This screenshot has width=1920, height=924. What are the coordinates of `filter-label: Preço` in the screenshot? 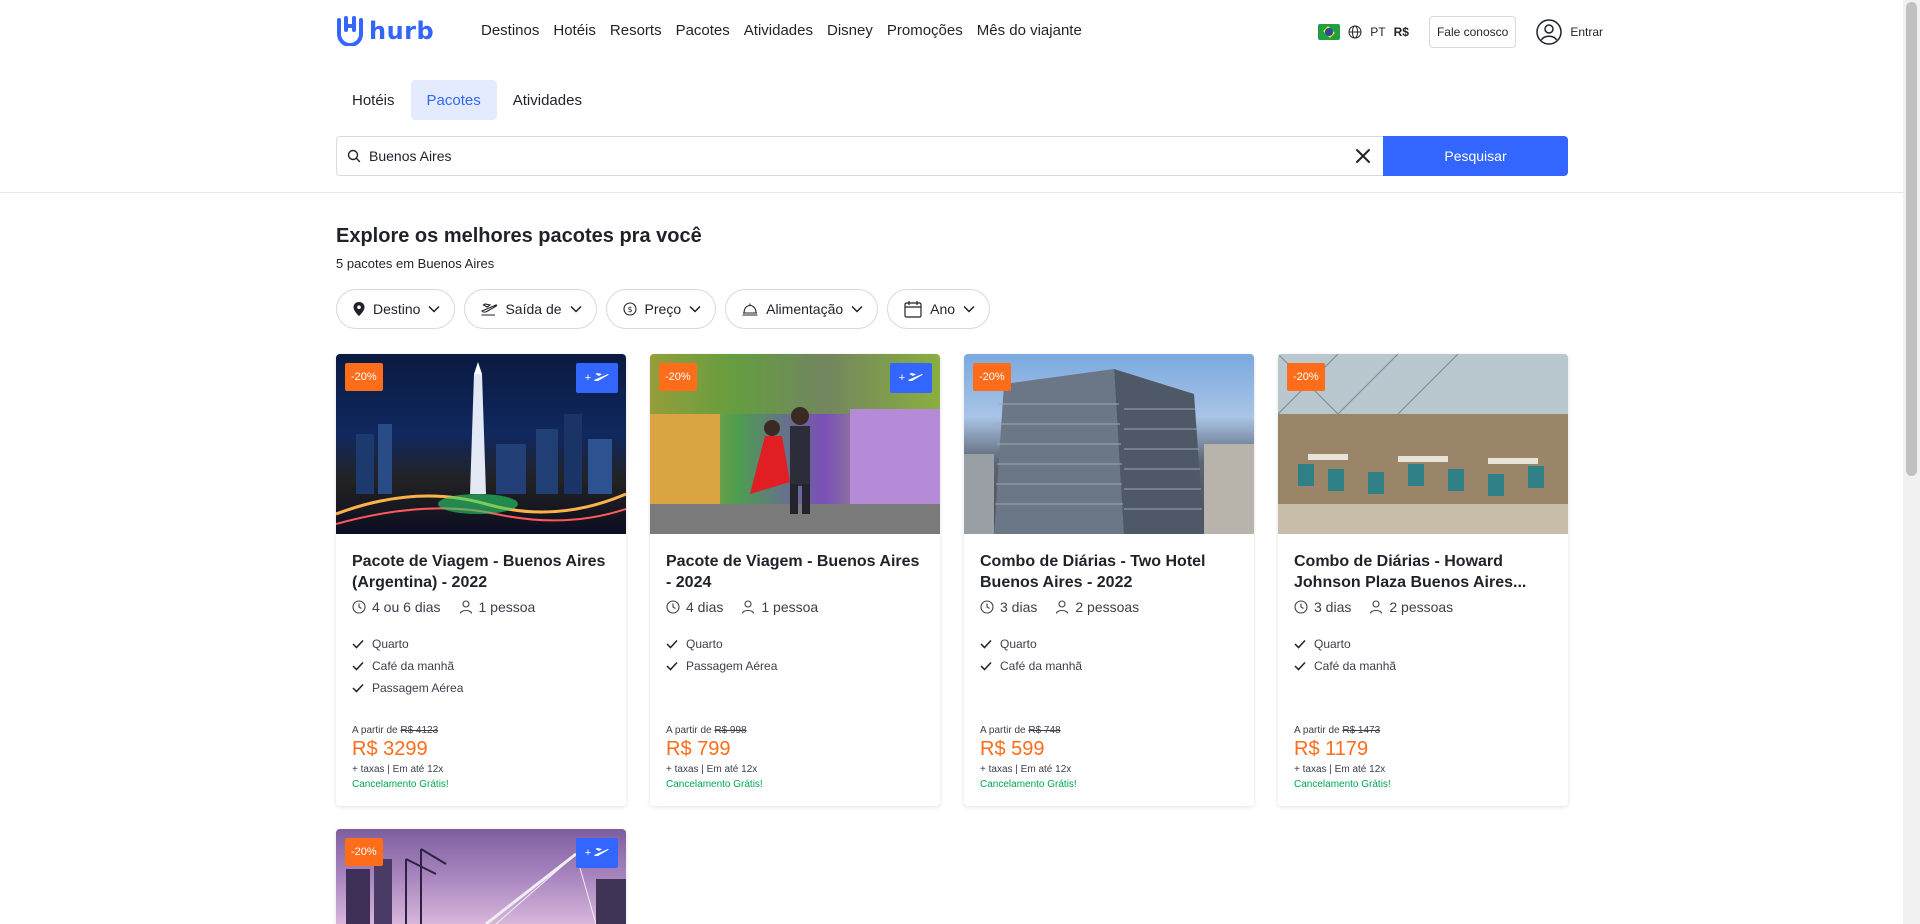 It's located at (663, 309).